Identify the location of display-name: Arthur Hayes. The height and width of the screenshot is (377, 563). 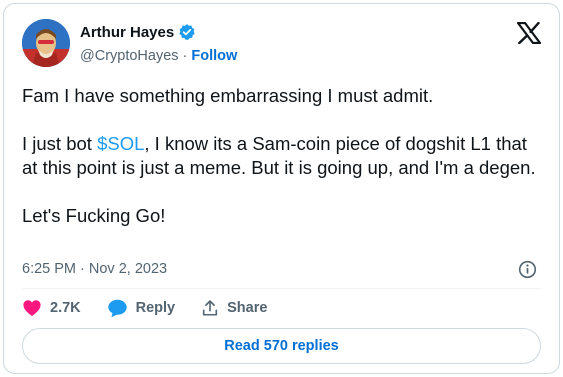
(127, 32).